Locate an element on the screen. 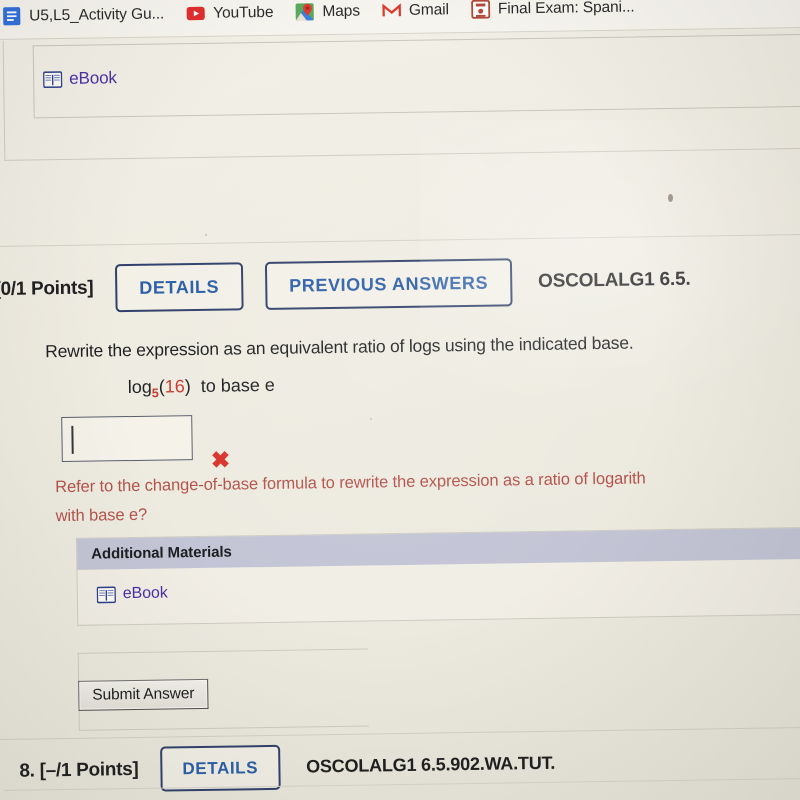 This screenshot has height=800, width=800. ebook-link-top: eBook is located at coordinates (80, 78).